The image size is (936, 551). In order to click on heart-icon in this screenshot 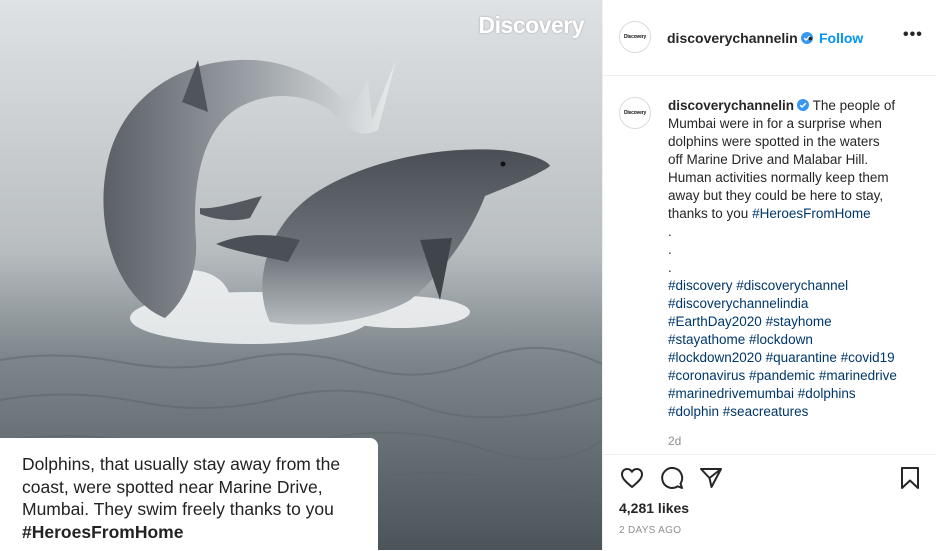, I will do `click(632, 478)`.